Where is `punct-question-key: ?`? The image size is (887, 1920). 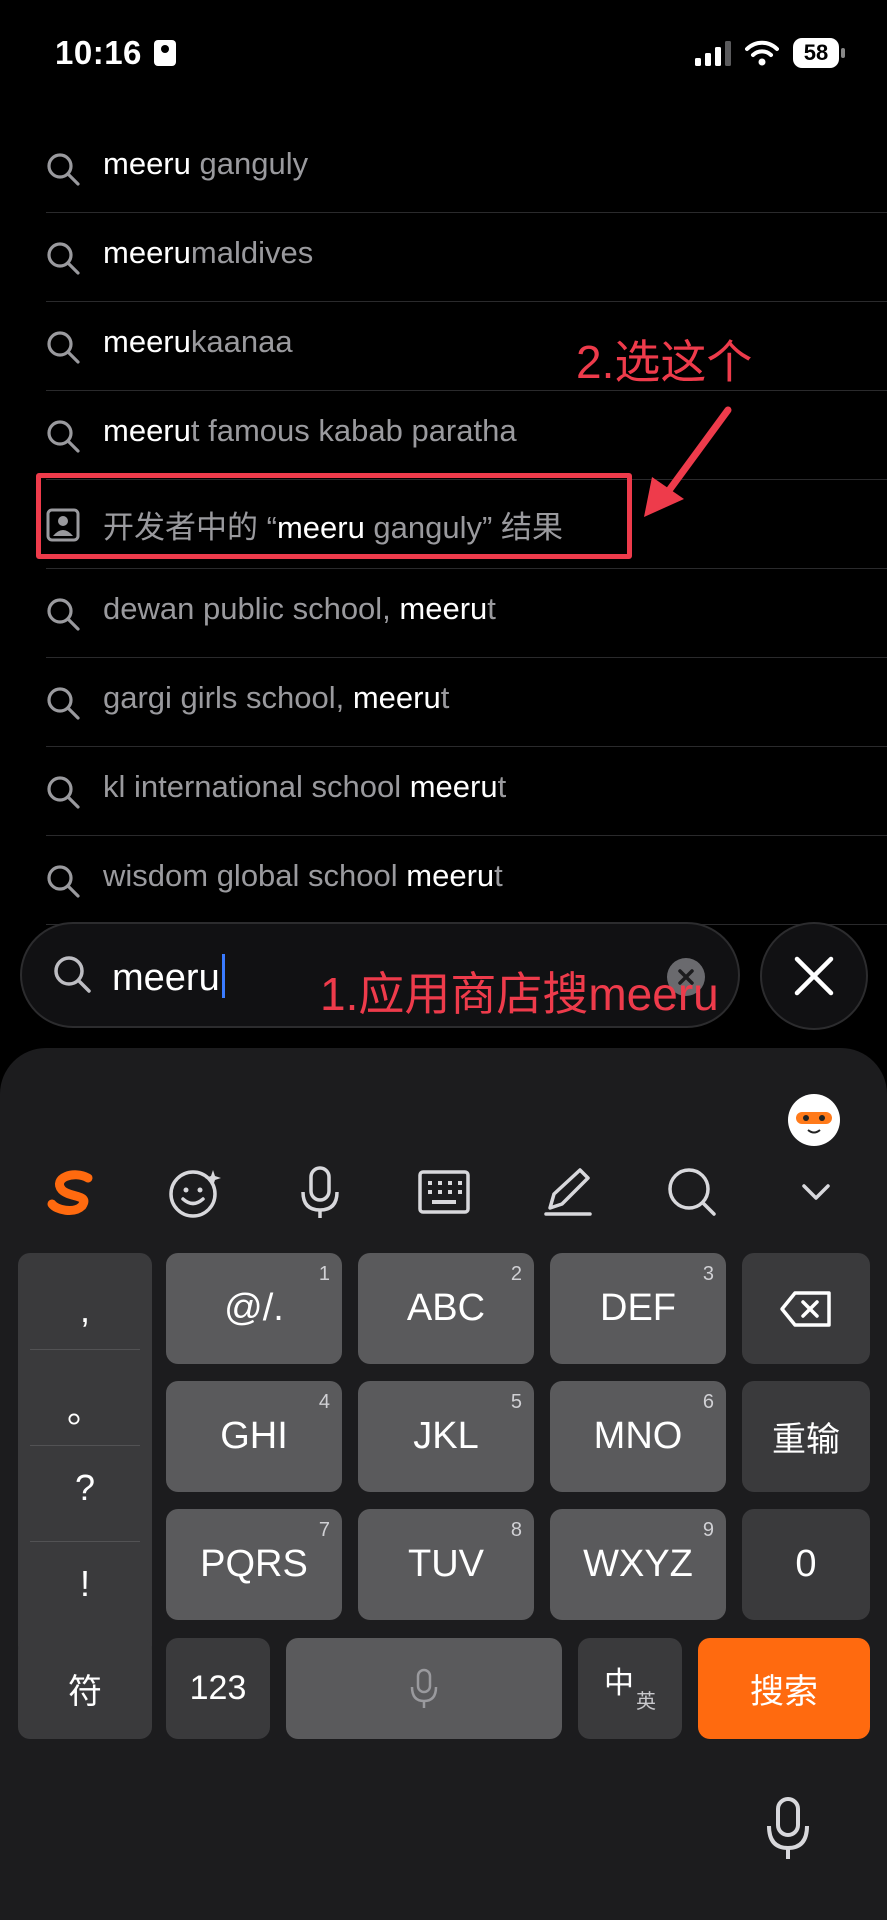 punct-question-key: ? is located at coordinates (85, 1488).